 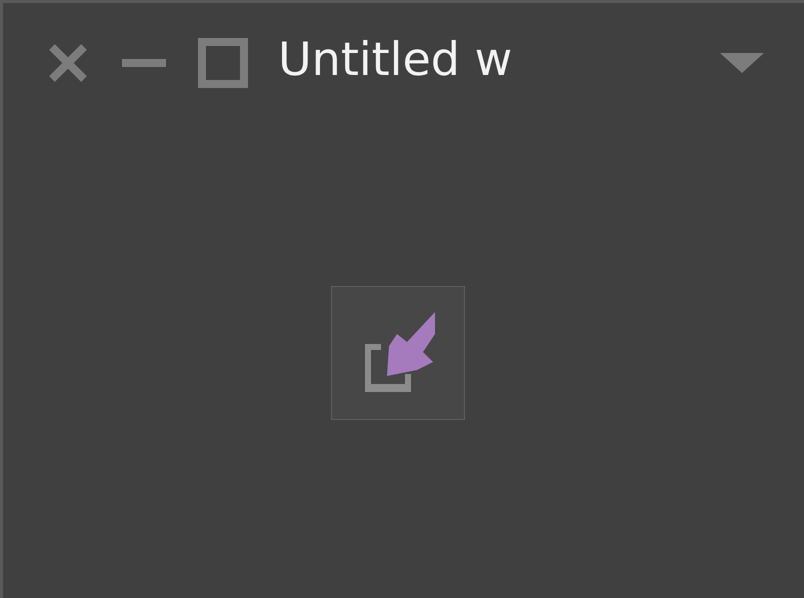 What do you see at coordinates (395, 60) in the screenshot?
I see `window-title: Untitled w` at bounding box center [395, 60].